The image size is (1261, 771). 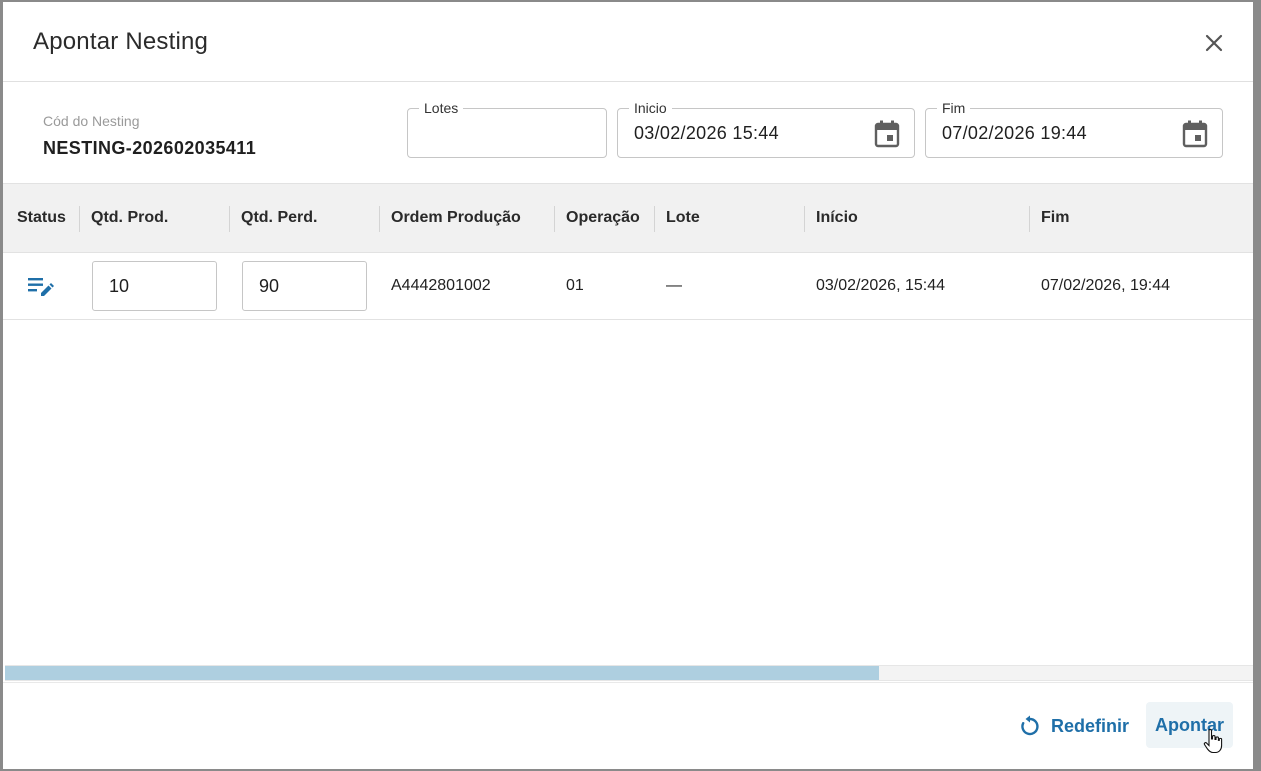 What do you see at coordinates (575, 285) in the screenshot?
I see `cell-operacao: 01` at bounding box center [575, 285].